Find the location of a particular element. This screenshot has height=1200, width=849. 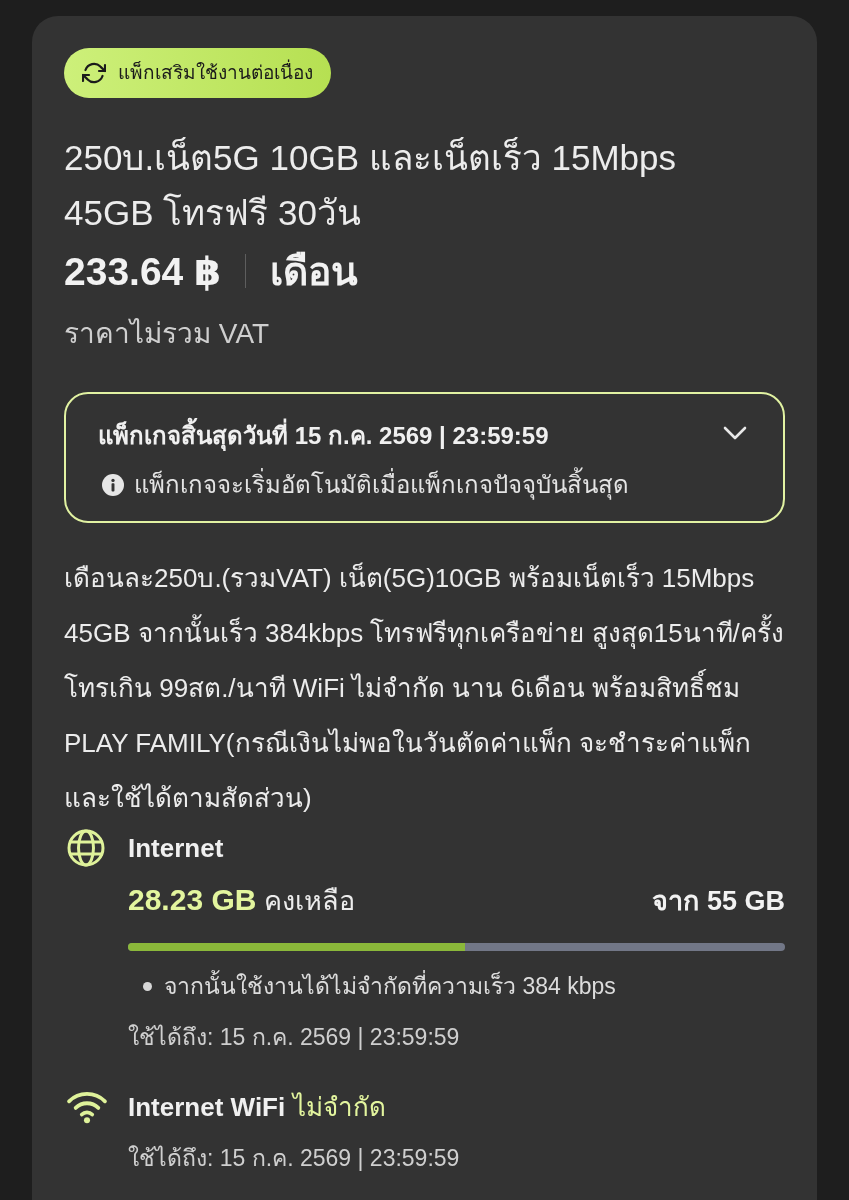

vat-note: ราคาไม่รวม VAT is located at coordinates (167, 334).